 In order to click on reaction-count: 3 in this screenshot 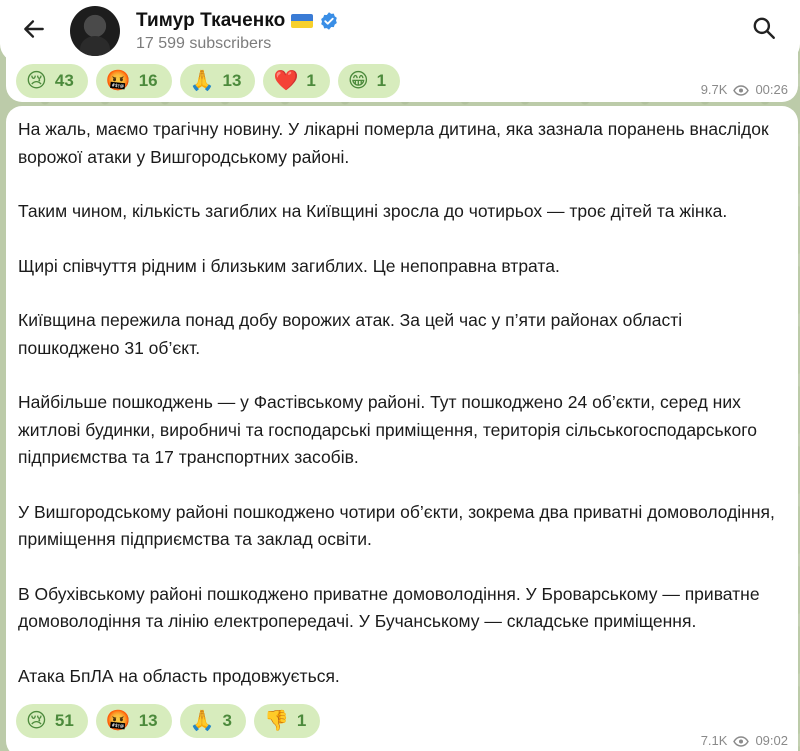, I will do `click(227, 720)`.